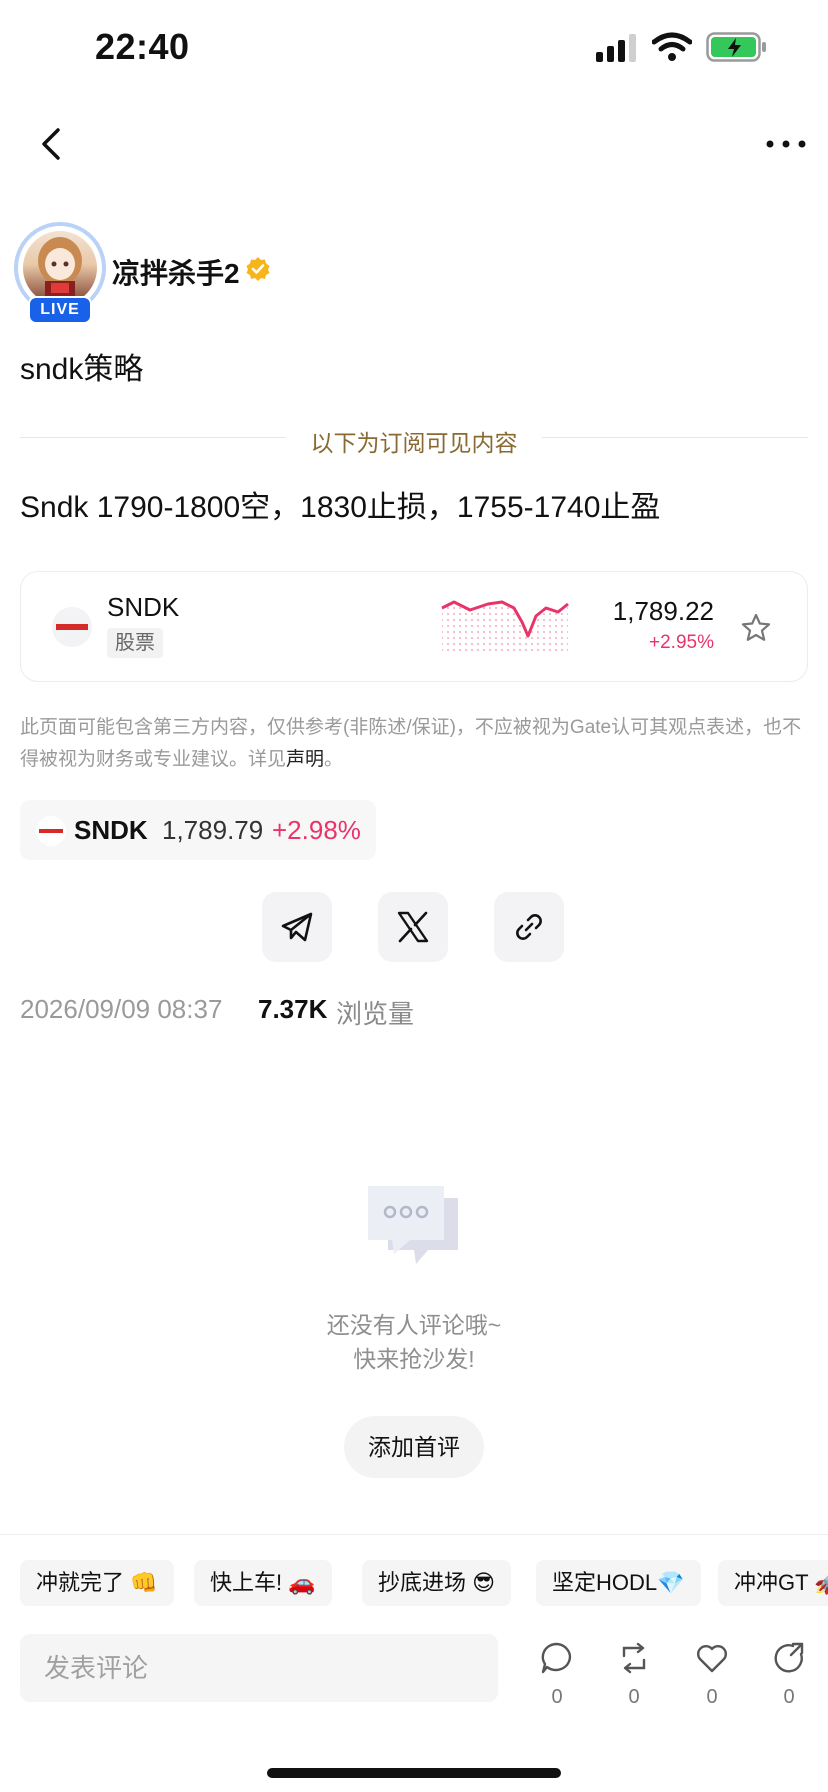 The image size is (828, 1792). What do you see at coordinates (258, 269) in the screenshot?
I see `verified-icon` at bounding box center [258, 269].